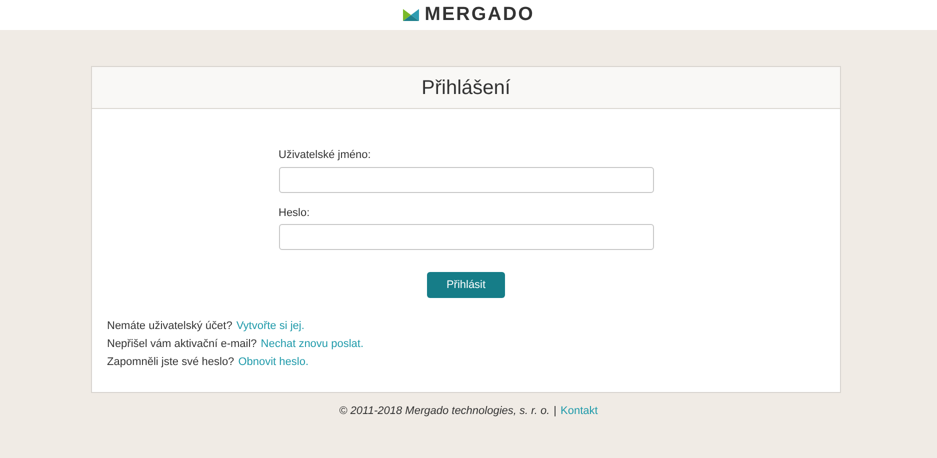 The width and height of the screenshot is (937, 458). Describe the element at coordinates (182, 344) in the screenshot. I see `help-text: Nepřišel vám aktivační e-mail?` at that location.